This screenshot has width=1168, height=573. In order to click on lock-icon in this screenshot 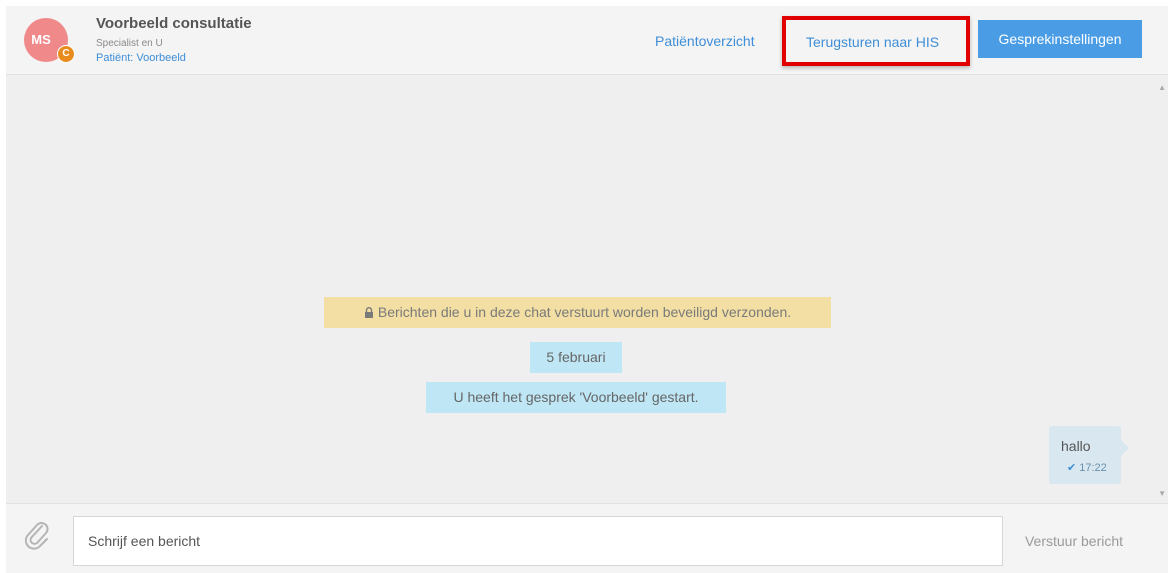, I will do `click(368, 312)`.